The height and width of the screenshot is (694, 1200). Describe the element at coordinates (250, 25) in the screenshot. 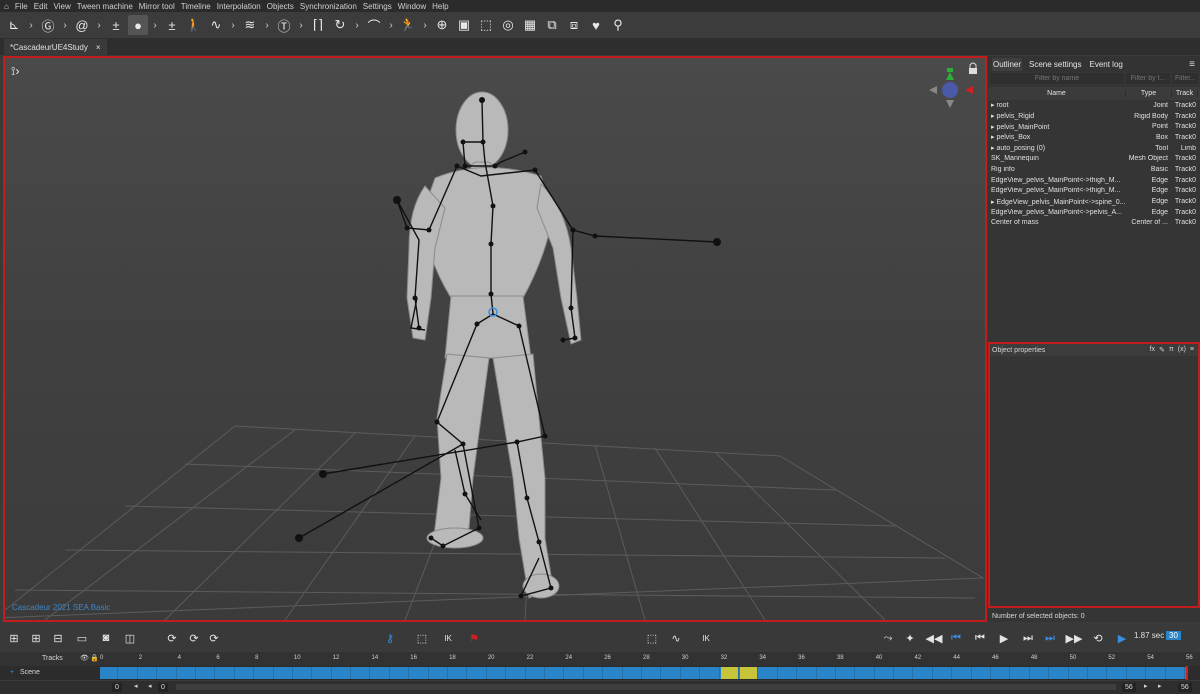

I see `wave-tool-icon: ≋` at that location.